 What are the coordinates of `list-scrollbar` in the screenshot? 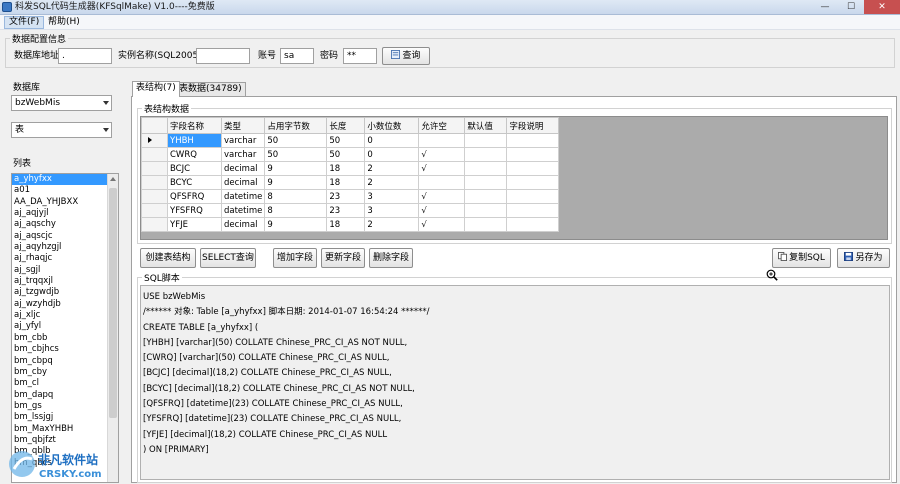 It's located at (112, 328).